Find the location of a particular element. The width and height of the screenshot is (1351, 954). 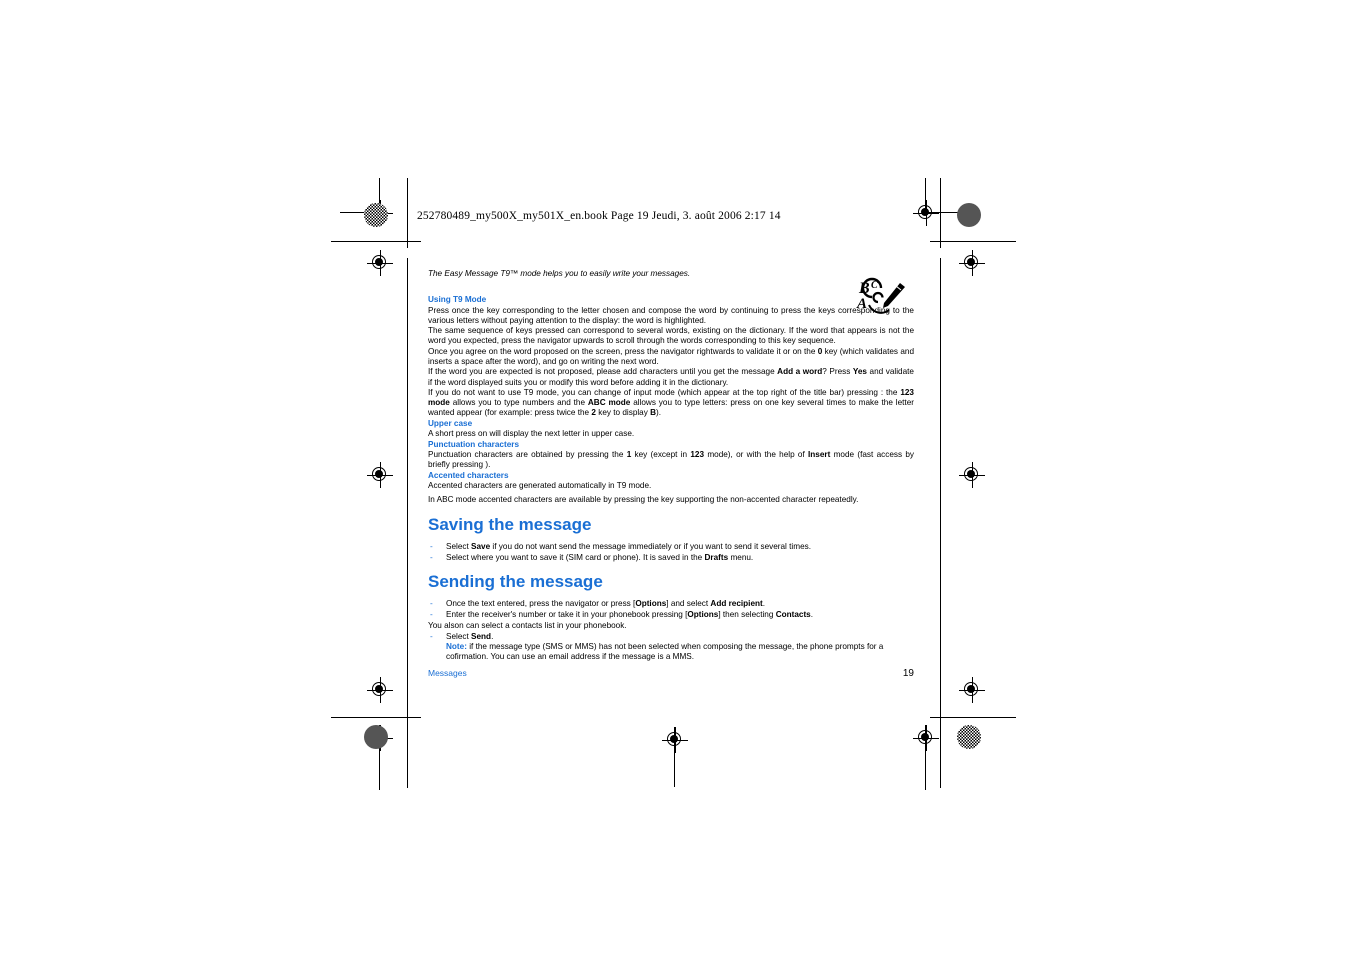

text-send-item2-post: . is located at coordinates (812, 614).